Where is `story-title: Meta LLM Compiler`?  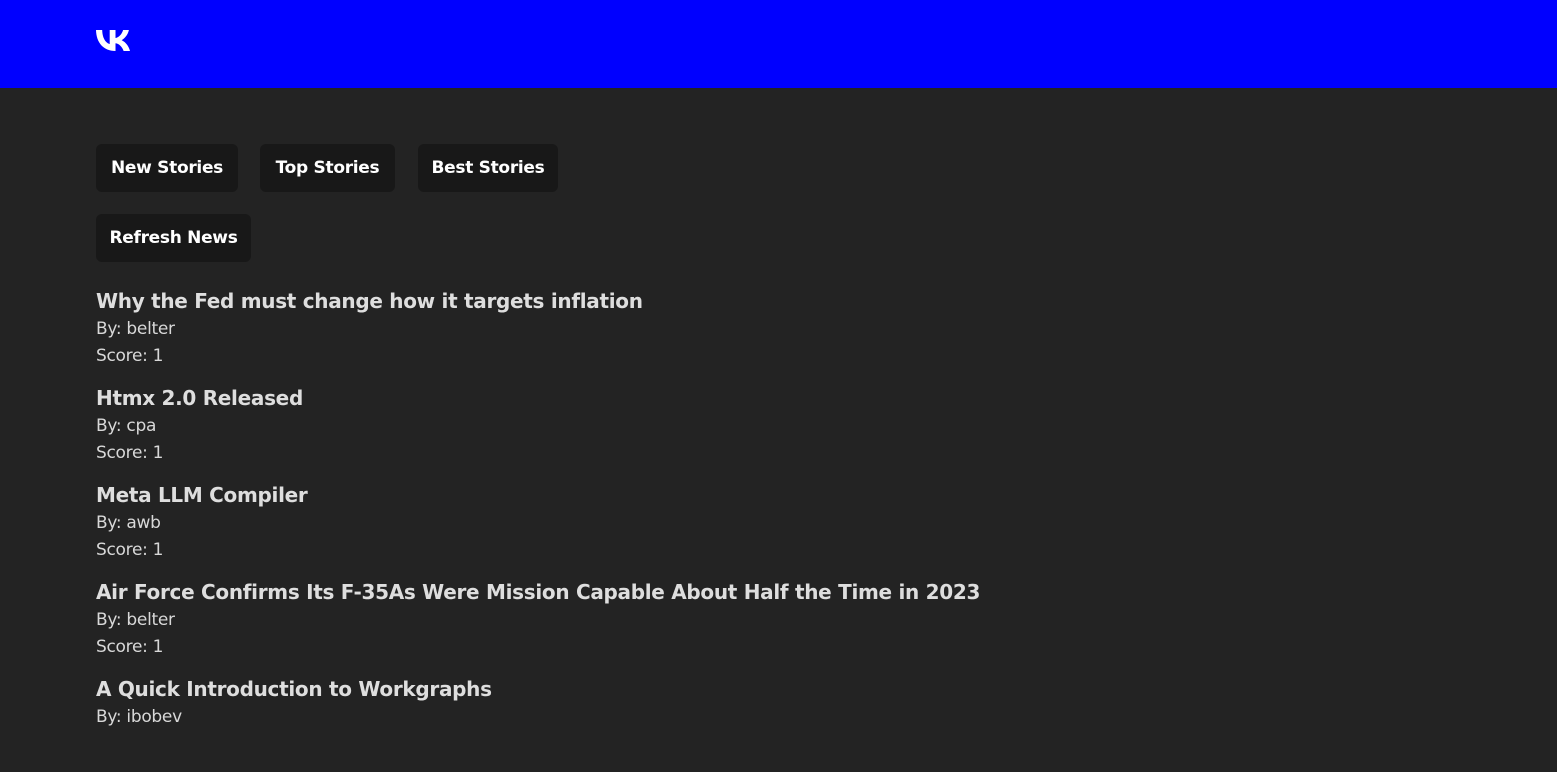 story-title: Meta LLM Compiler is located at coordinates (202, 495).